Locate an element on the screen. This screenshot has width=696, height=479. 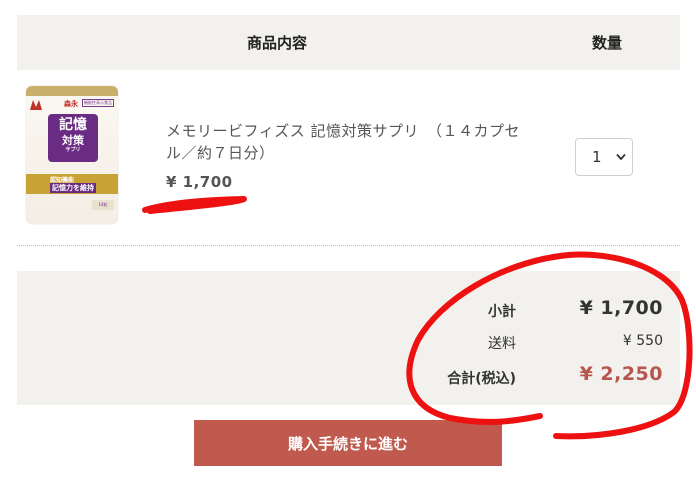
package-band: 認知機能 記憶力を維持 is located at coordinates (72, 184).